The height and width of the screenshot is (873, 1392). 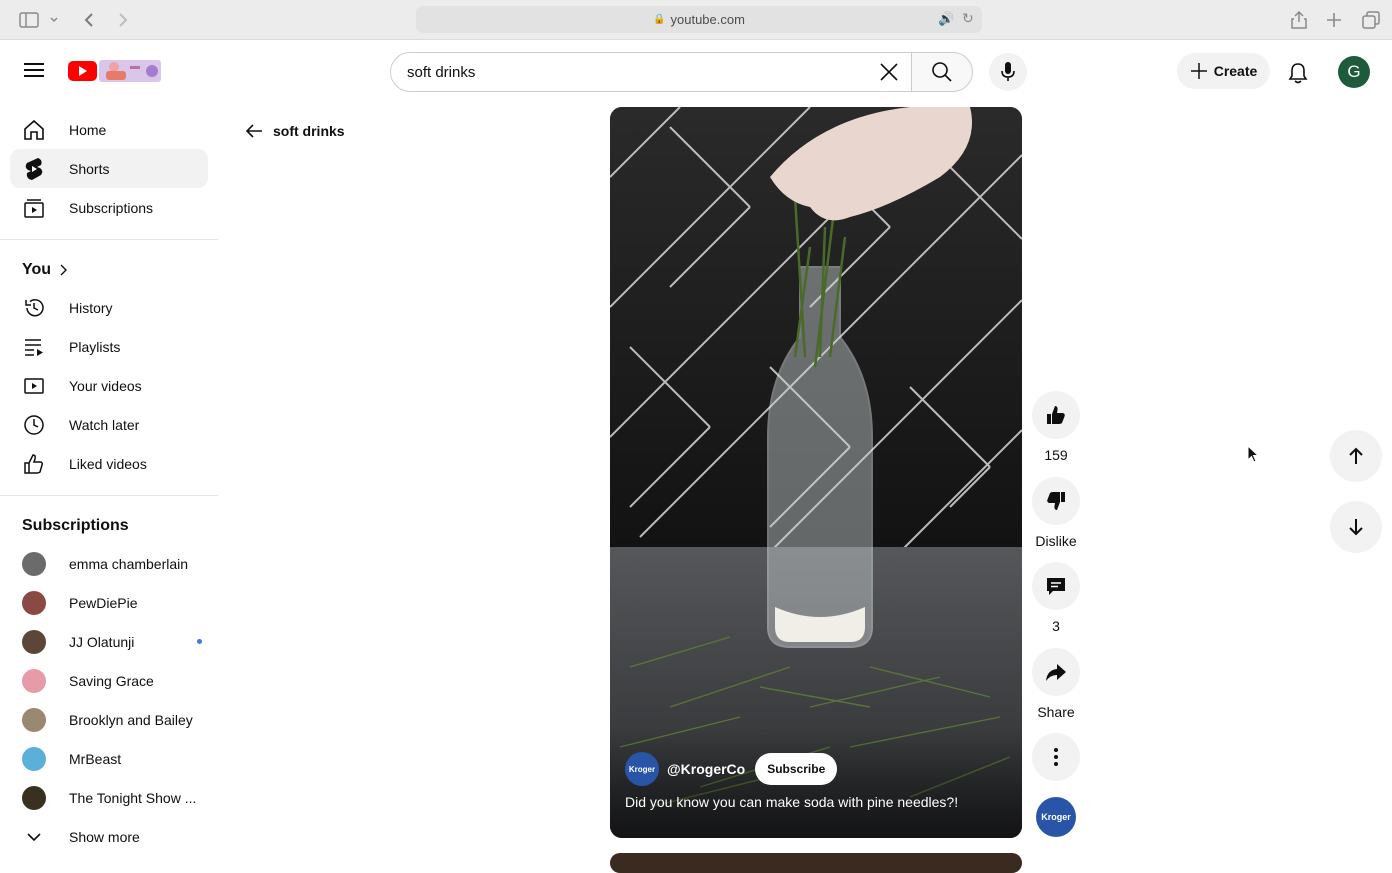 What do you see at coordinates (64, 270) in the screenshot?
I see `chevron-right-icon` at bounding box center [64, 270].